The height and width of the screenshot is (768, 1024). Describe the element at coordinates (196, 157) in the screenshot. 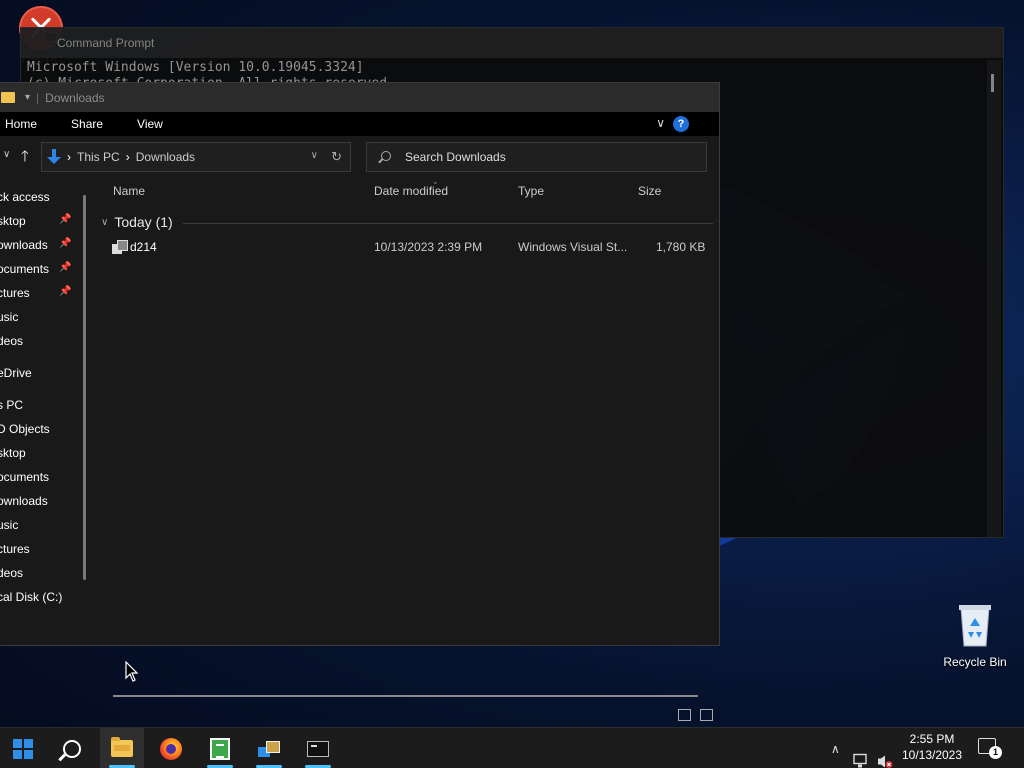

I see `address-bar: › This PC › Downloads ∨ ↻` at that location.